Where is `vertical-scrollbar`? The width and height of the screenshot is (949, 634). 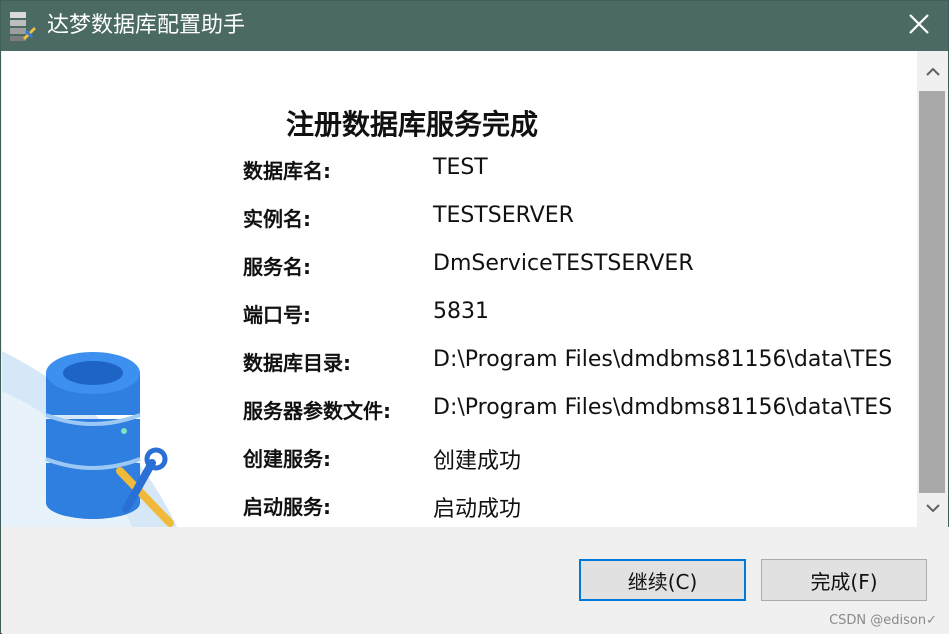 vertical-scrollbar is located at coordinates (932, 289).